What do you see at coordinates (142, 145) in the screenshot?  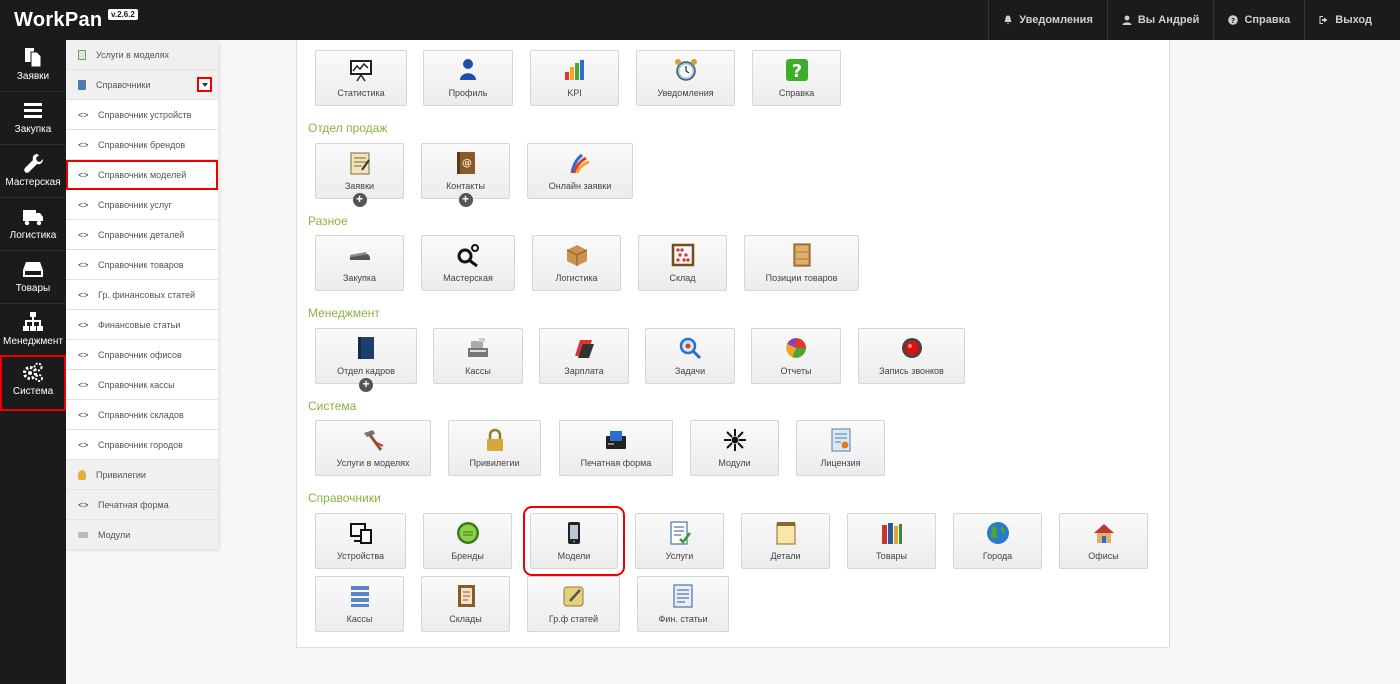 I see `submenu-item-brands: <> Справочник брендов` at bounding box center [142, 145].